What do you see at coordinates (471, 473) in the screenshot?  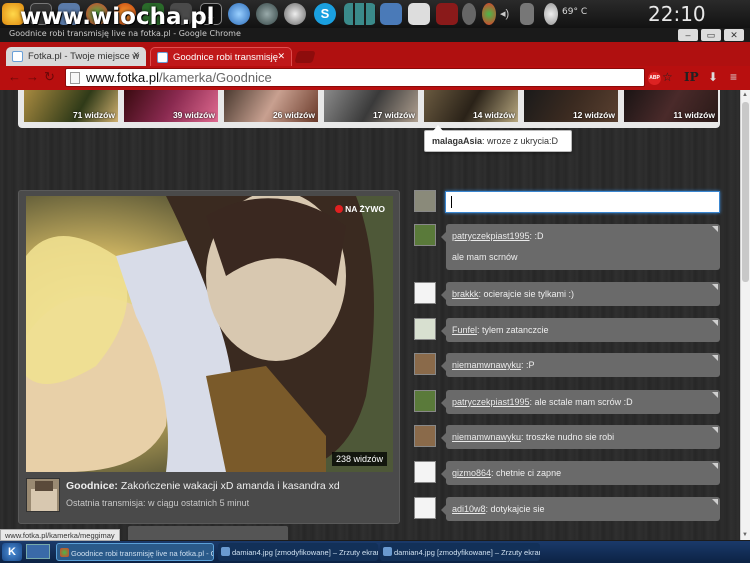 I see `chat-username: gizmo864` at bounding box center [471, 473].